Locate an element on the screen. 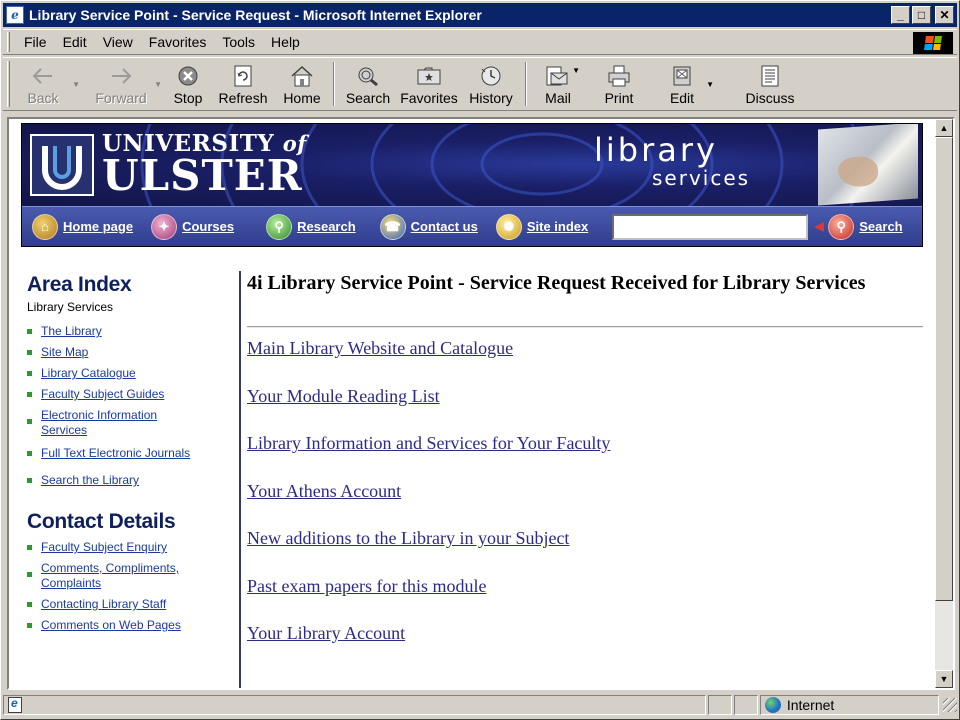  menu-file: File is located at coordinates (35, 42).